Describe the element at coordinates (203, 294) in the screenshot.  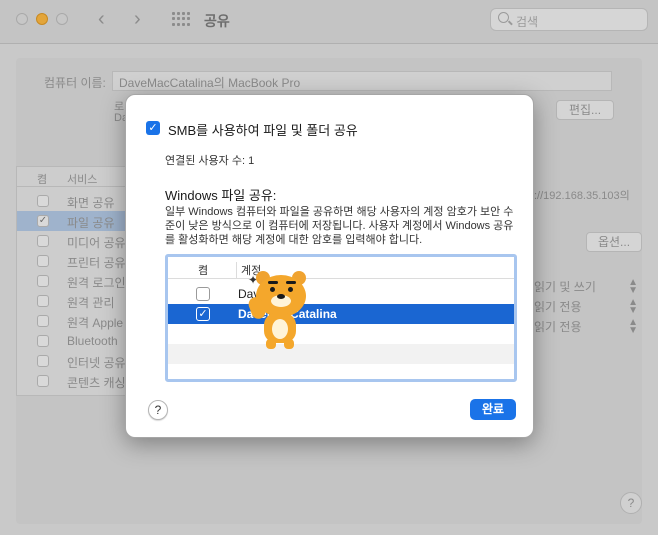
I see `account-checkbox` at that location.